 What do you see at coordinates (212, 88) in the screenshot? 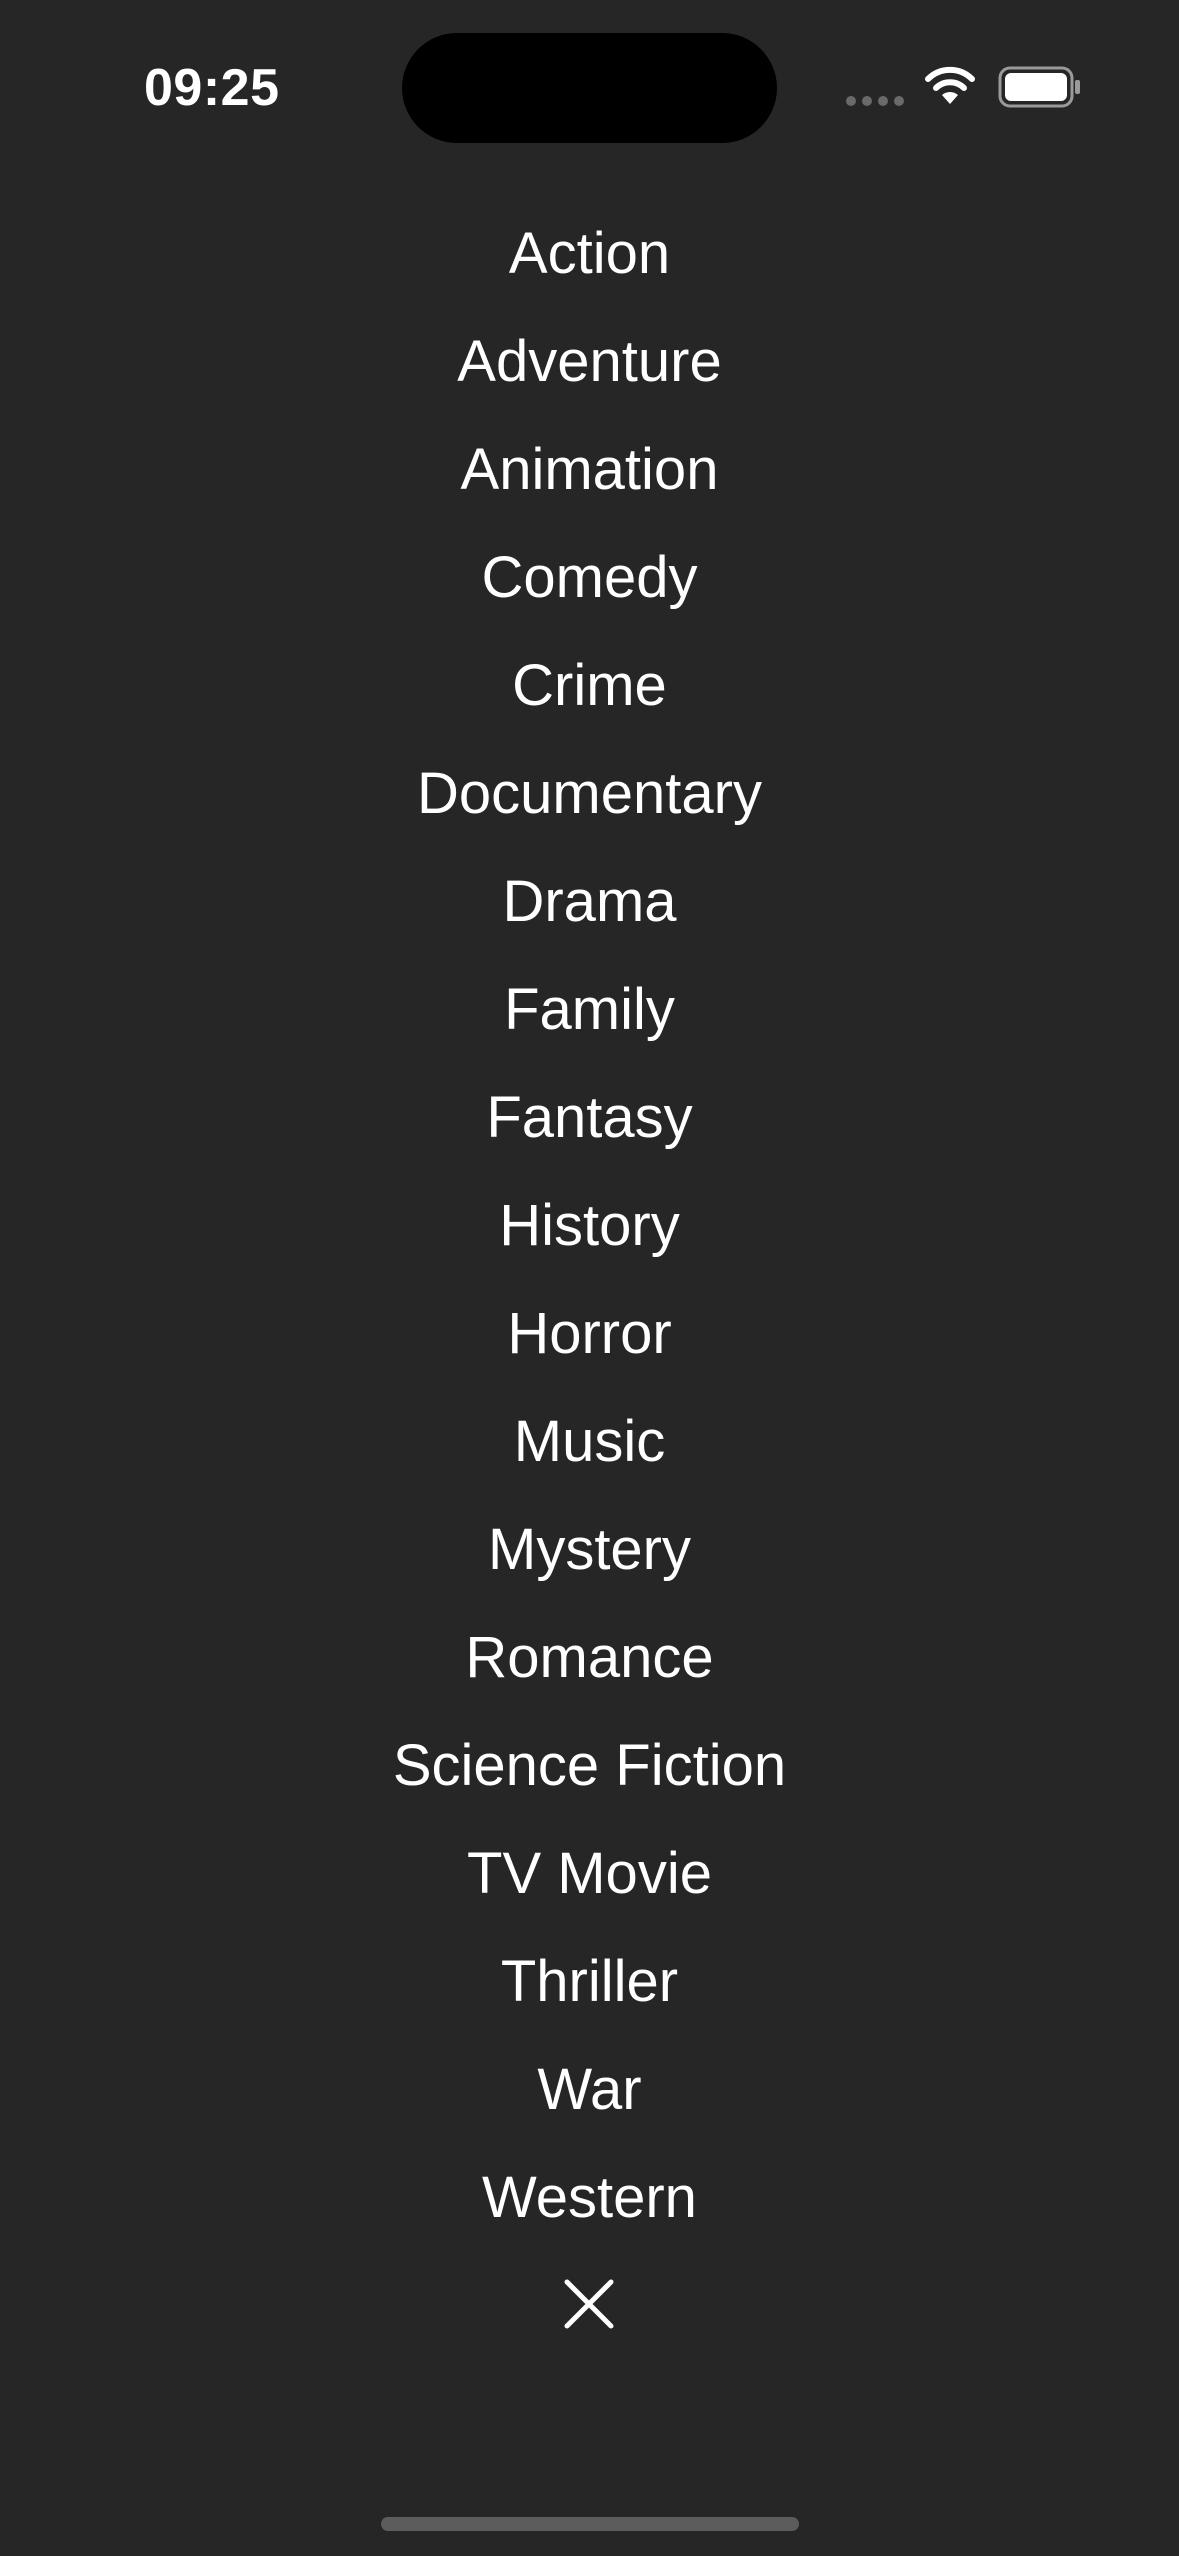
I see `status-time: 09:25` at bounding box center [212, 88].